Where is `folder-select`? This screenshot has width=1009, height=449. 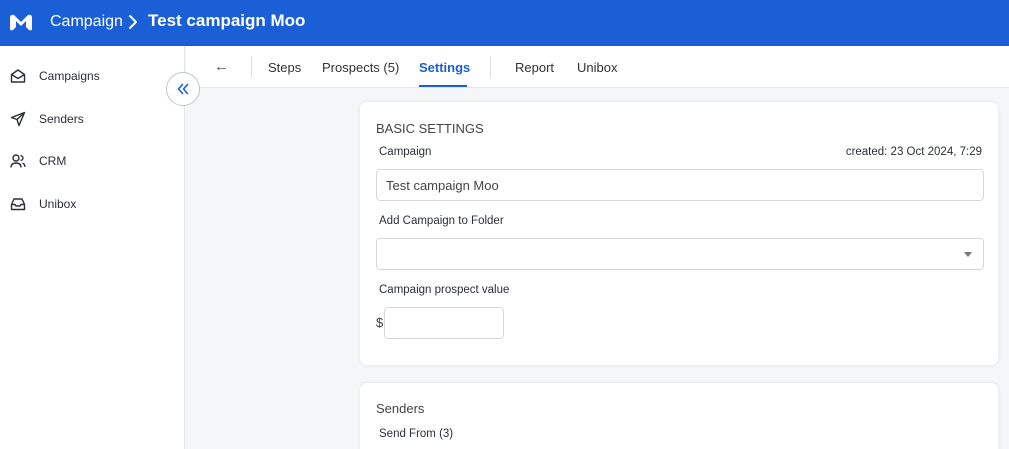 folder-select is located at coordinates (680, 254).